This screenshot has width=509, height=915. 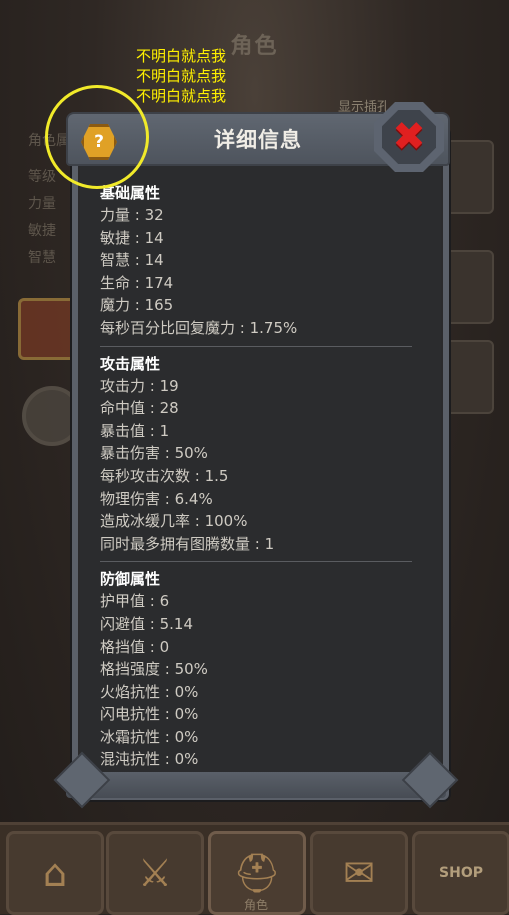 What do you see at coordinates (149, 759) in the screenshot?
I see `stat-row: 混沌抗性 : 0%` at bounding box center [149, 759].